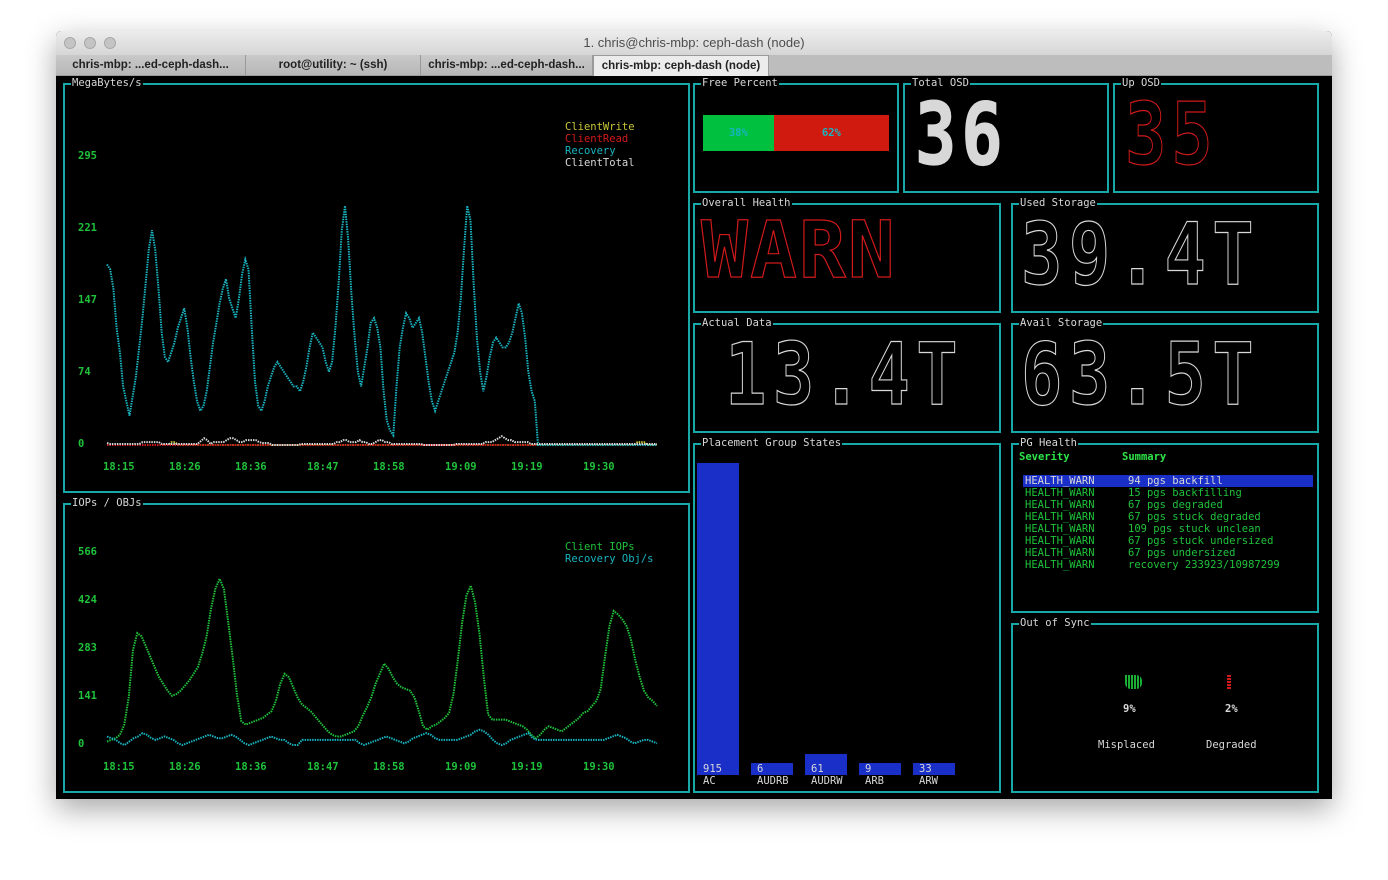  Describe the element at coordinates (760, 769) in the screenshot. I see `pg-bar-value: 6` at that location.